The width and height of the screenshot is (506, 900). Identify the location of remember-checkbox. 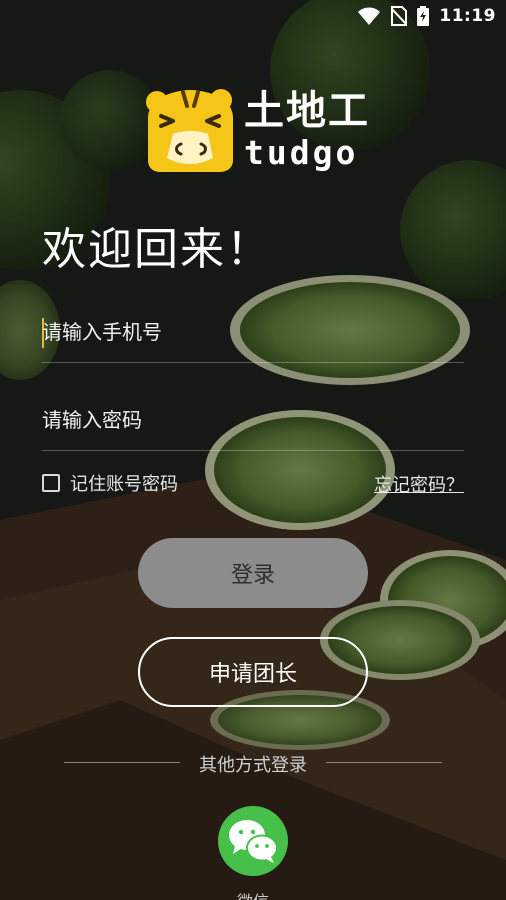
(51, 483).